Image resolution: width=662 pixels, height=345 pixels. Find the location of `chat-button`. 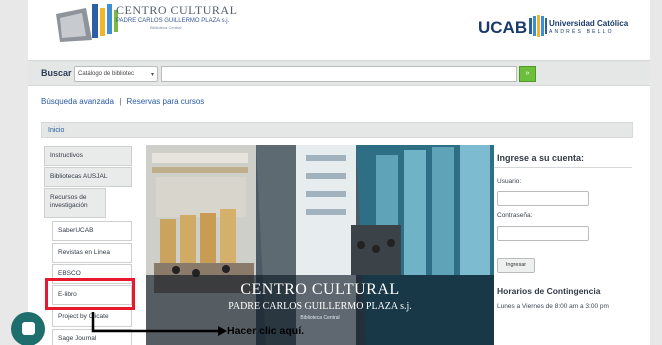

chat-button is located at coordinates (28, 328).